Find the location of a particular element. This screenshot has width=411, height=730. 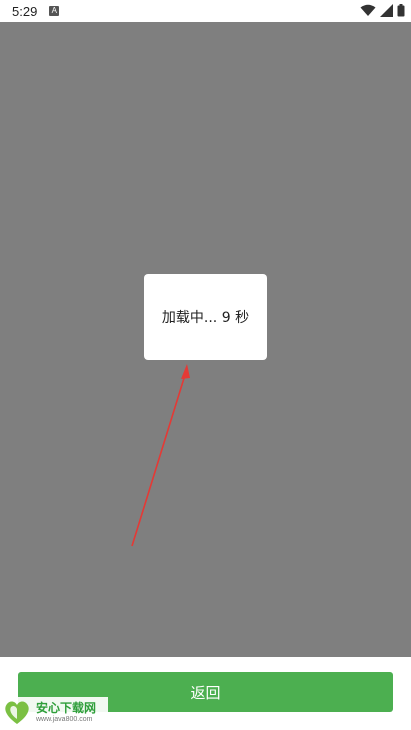

loading-dialog: 加载中... 9 秒 is located at coordinates (205, 317).